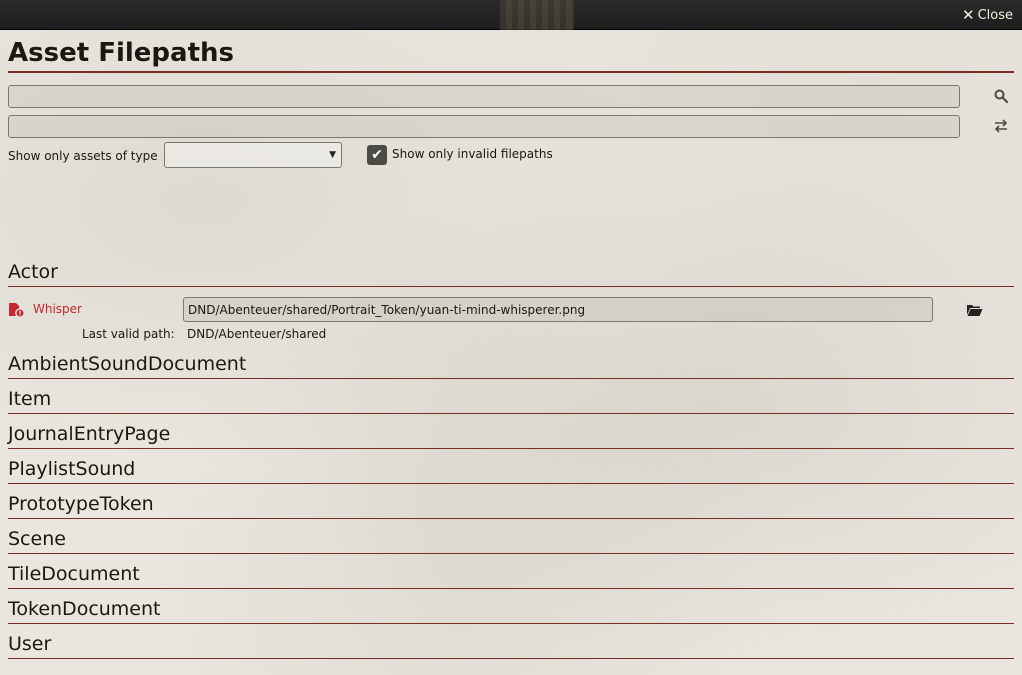  I want to click on close-button: ✕ Close, so click(987, 15).